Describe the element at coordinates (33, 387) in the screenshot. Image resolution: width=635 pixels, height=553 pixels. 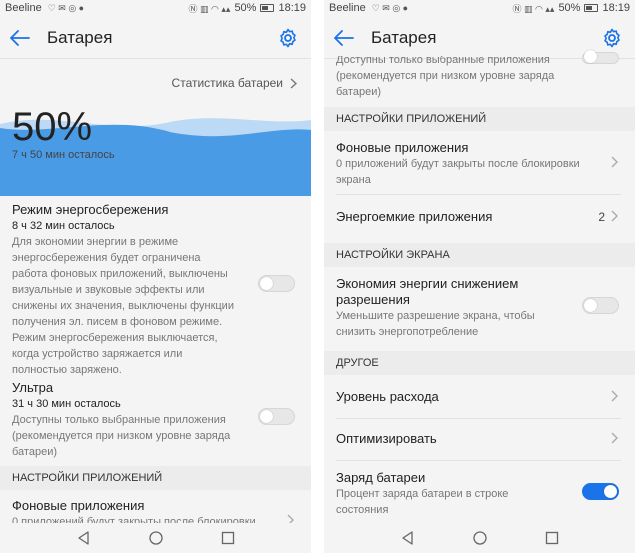
I see `ultra-title: Ультра` at that location.